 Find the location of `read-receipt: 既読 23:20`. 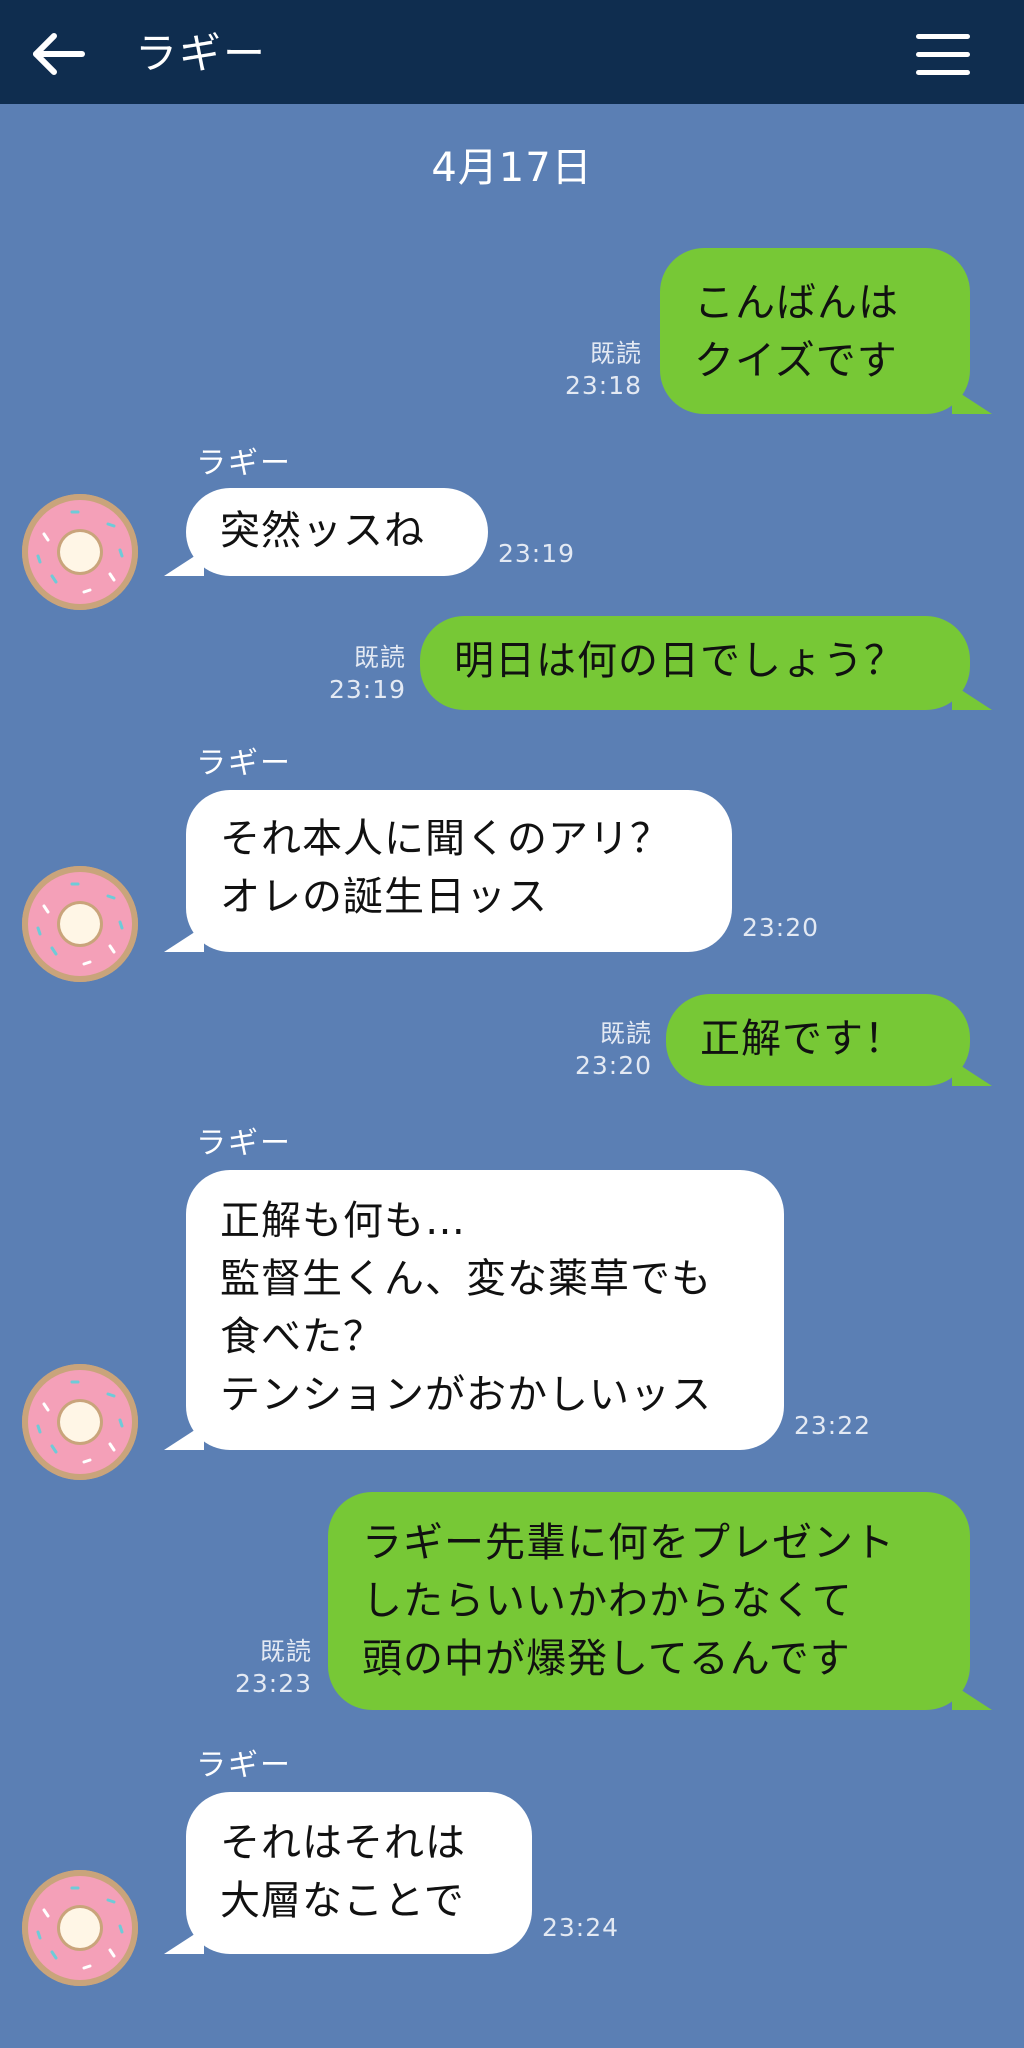

read-receipt: 既読 23:20 is located at coordinates (599, 1050).